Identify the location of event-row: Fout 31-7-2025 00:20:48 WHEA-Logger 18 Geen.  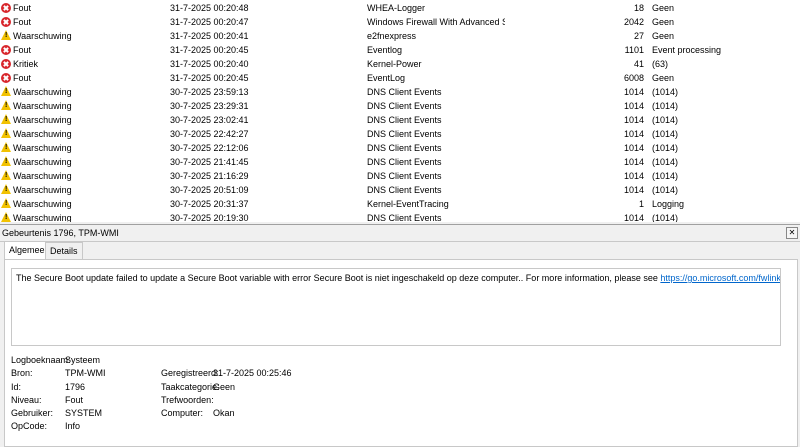
(400, 8).